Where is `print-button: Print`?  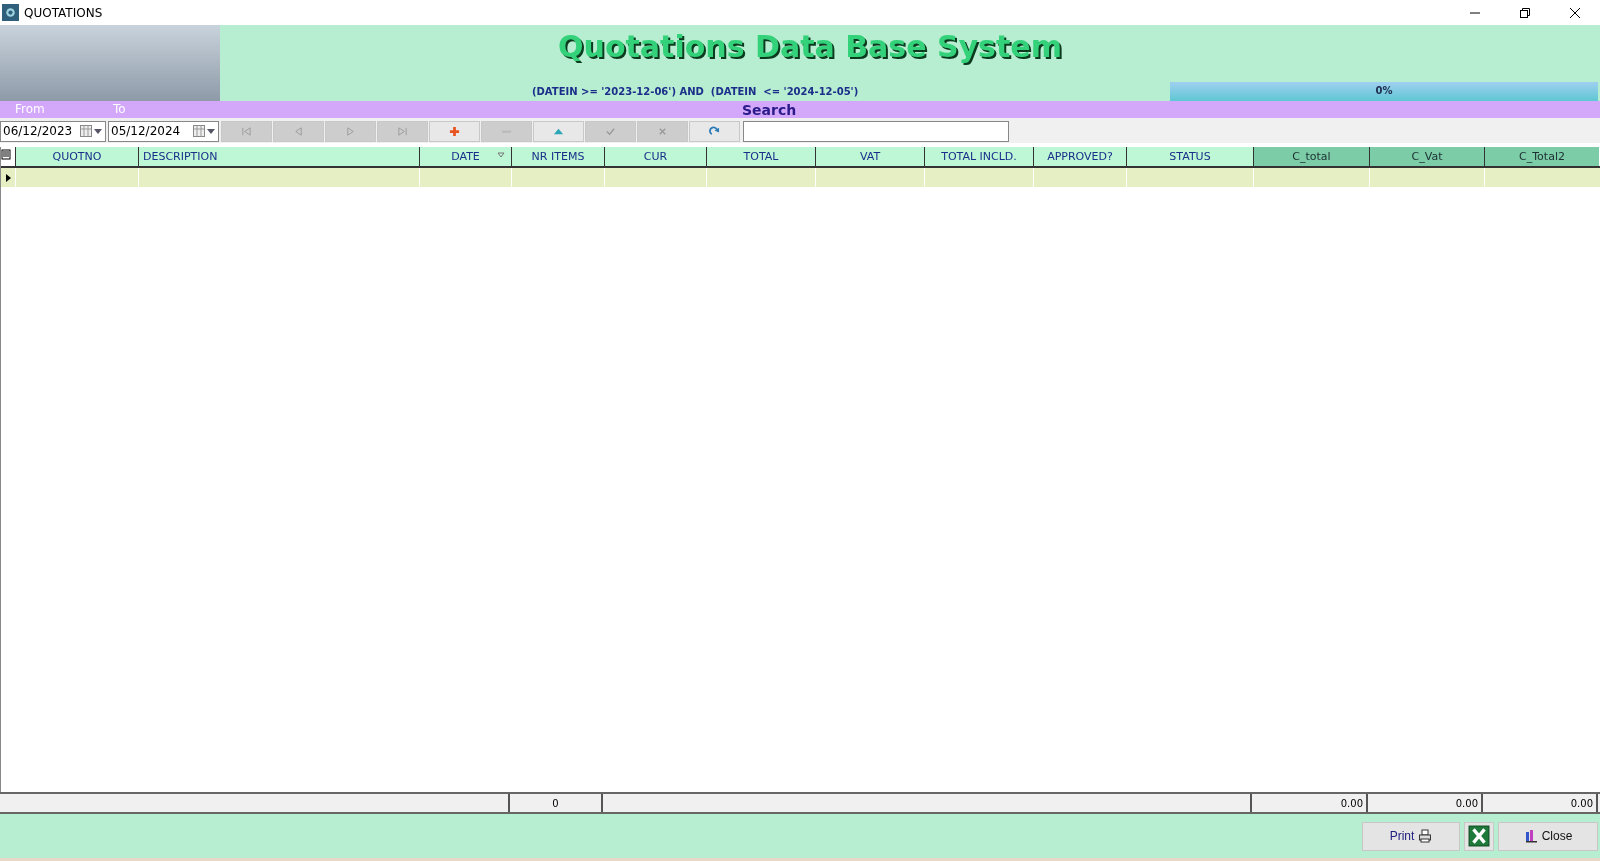
print-button: Print is located at coordinates (1411, 836).